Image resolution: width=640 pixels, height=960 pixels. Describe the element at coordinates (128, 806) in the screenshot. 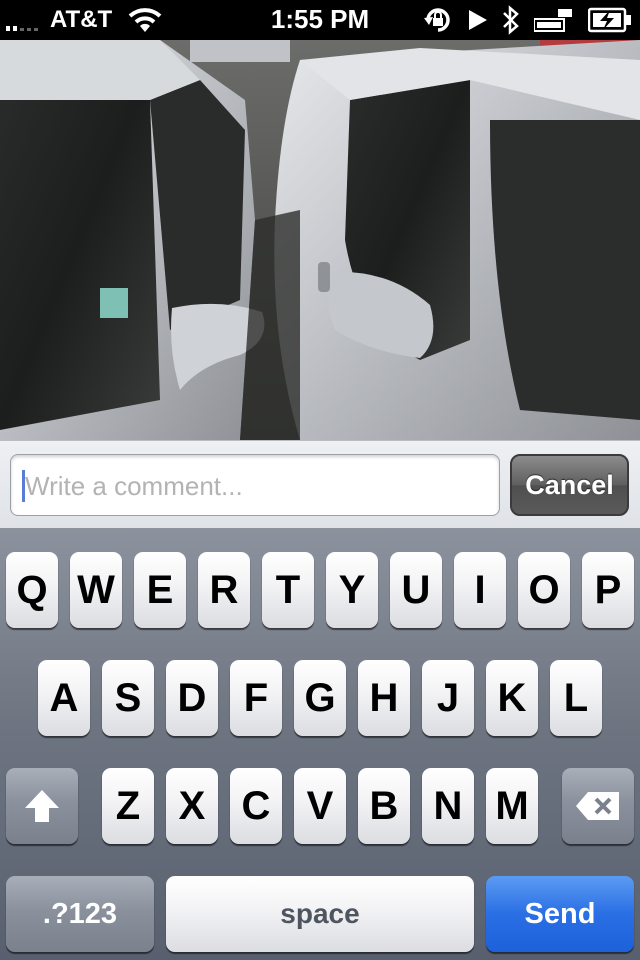

I see `key-z: Z` at that location.